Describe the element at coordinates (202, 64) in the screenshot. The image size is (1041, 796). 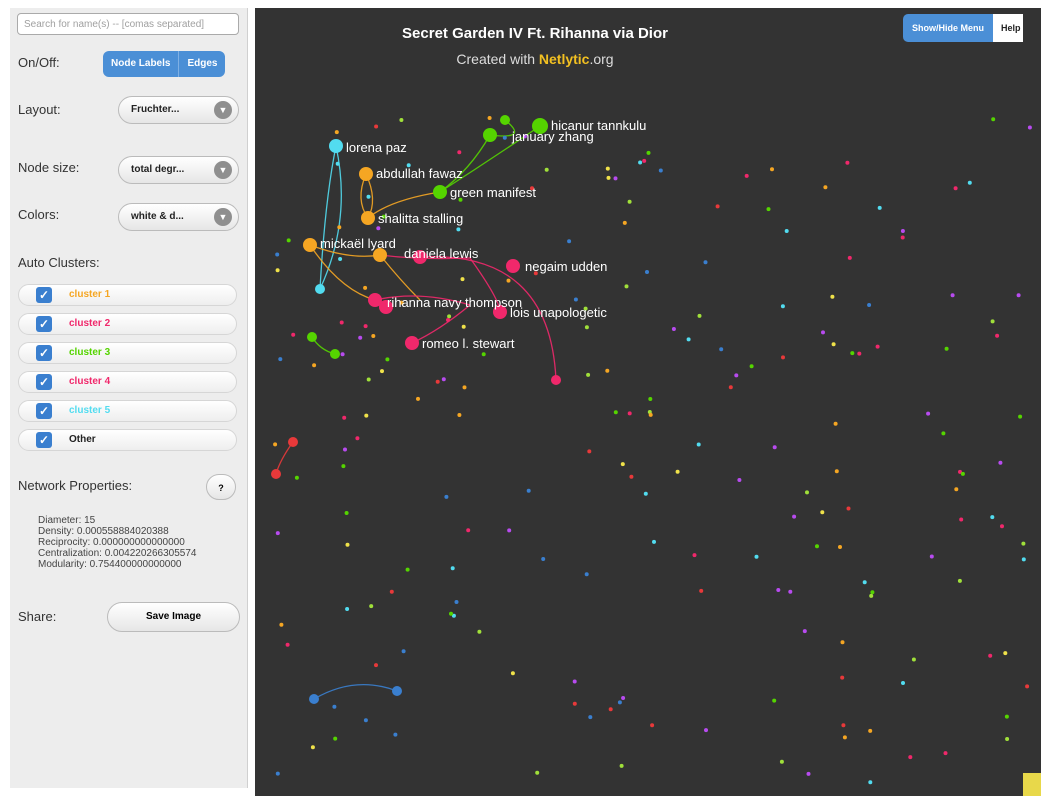
I see `edges-button: Edges` at that location.